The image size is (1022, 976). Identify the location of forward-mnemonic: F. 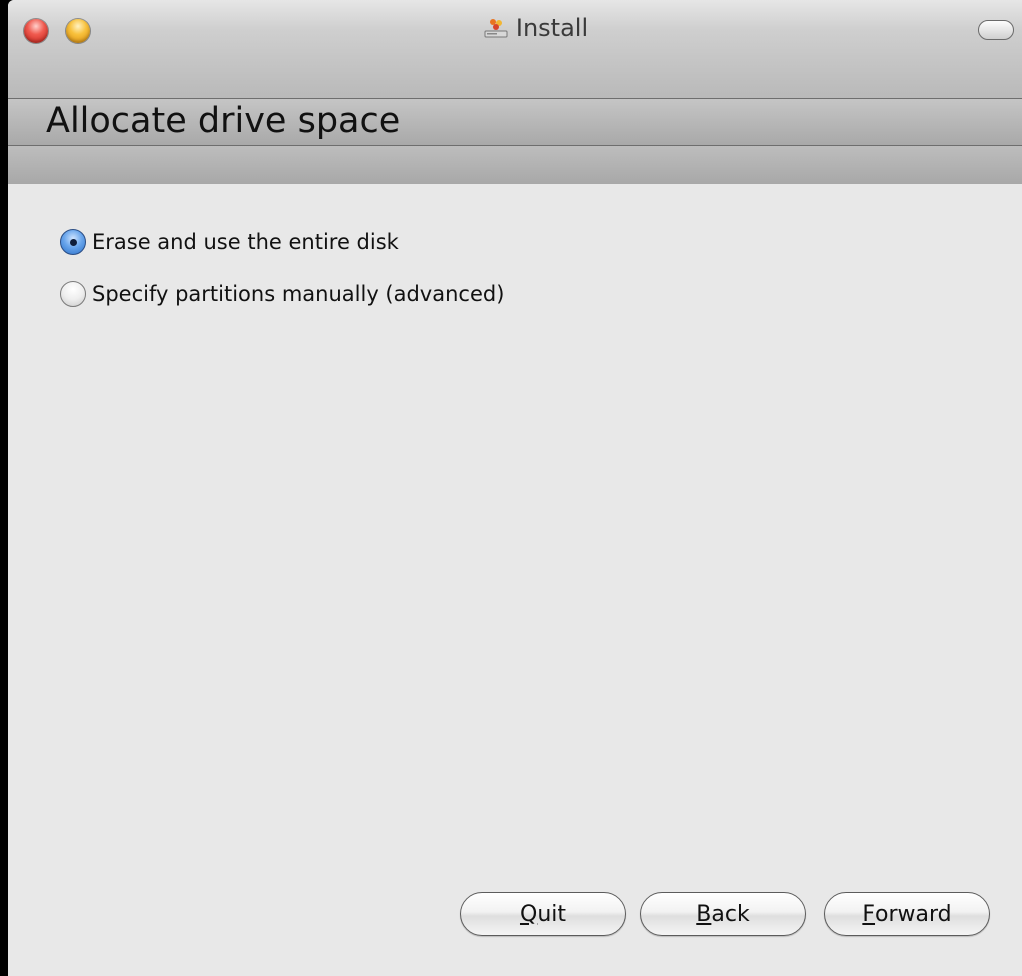
(869, 914).